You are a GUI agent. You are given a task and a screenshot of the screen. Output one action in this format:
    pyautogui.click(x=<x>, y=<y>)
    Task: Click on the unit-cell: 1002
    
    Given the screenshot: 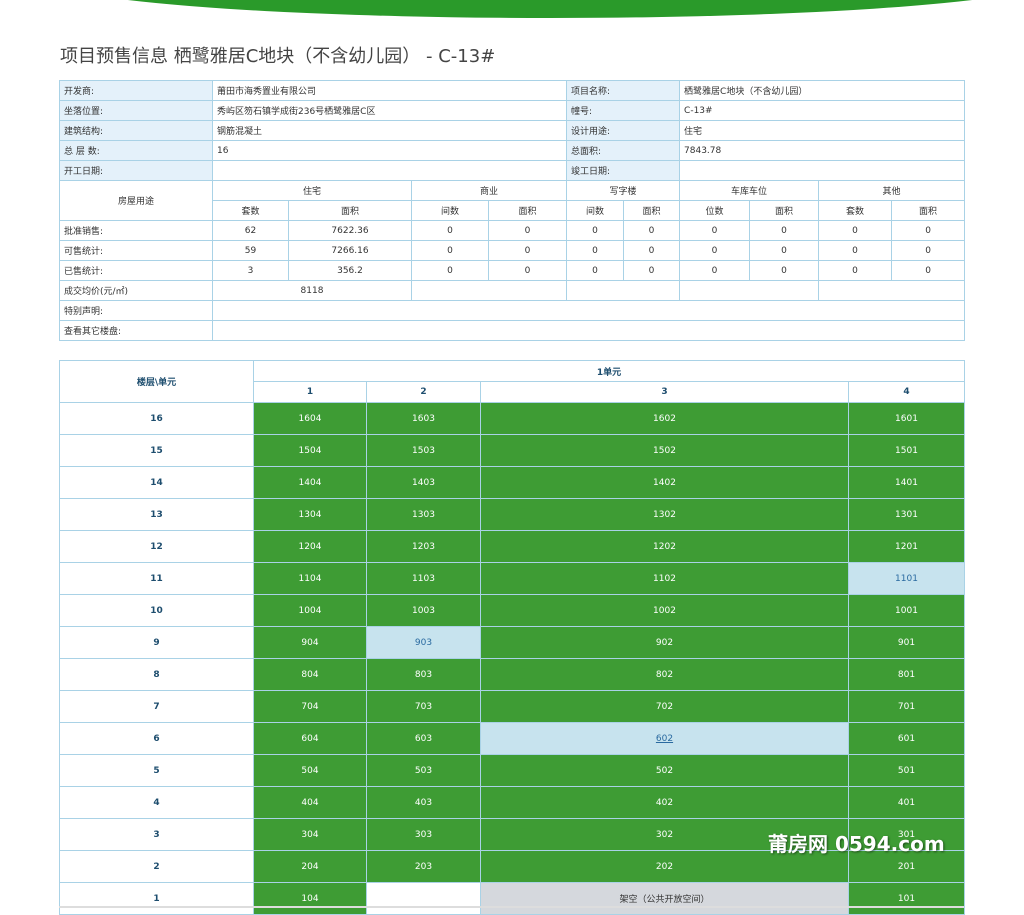 What is the action you would take?
    pyautogui.click(x=664, y=610)
    